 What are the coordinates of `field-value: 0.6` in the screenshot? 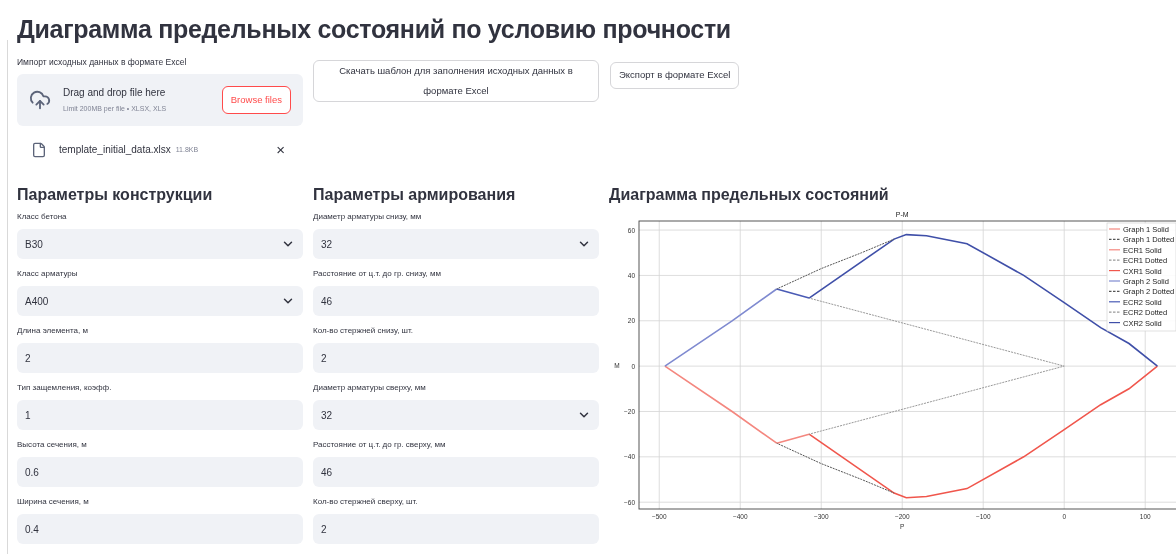 It's located at (32, 472).